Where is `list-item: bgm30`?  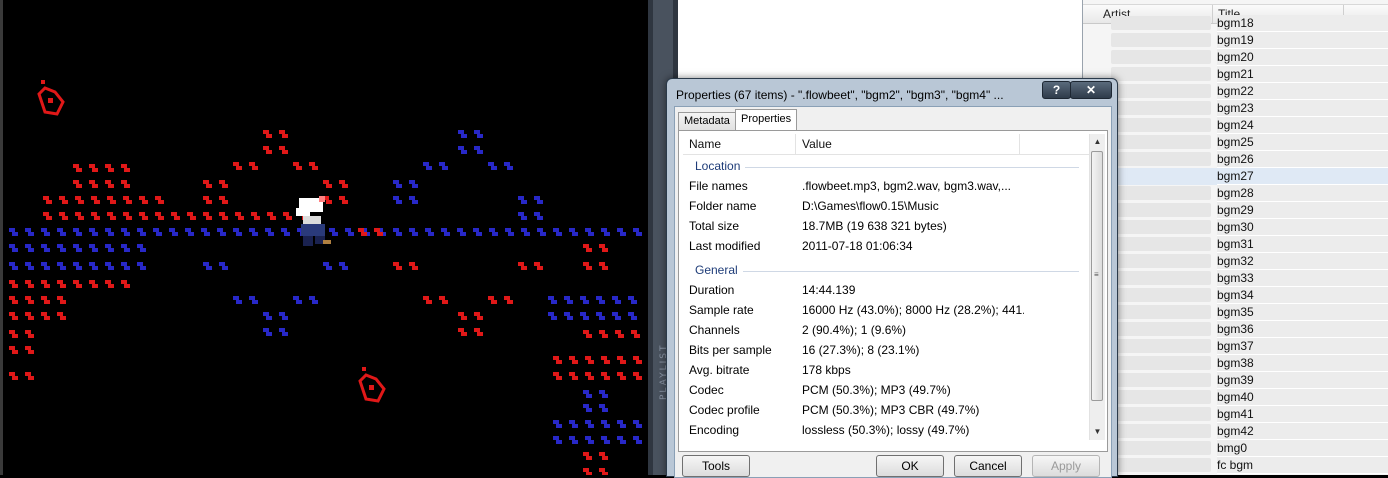
list-item: bgm30 is located at coordinates (1235, 227).